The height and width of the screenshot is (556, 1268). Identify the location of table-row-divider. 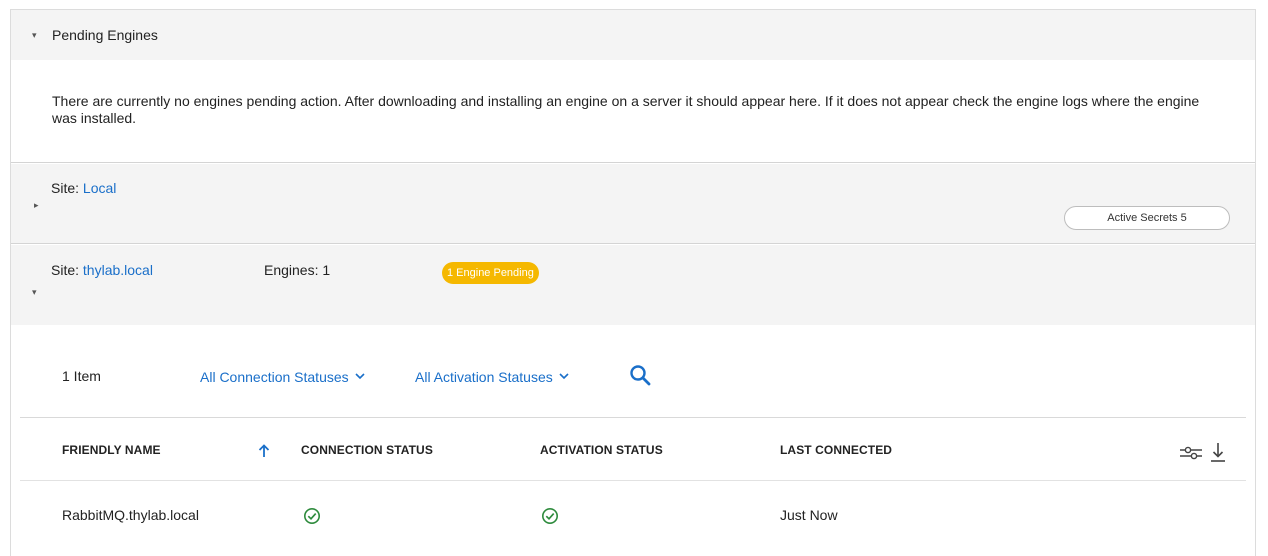
(633, 480).